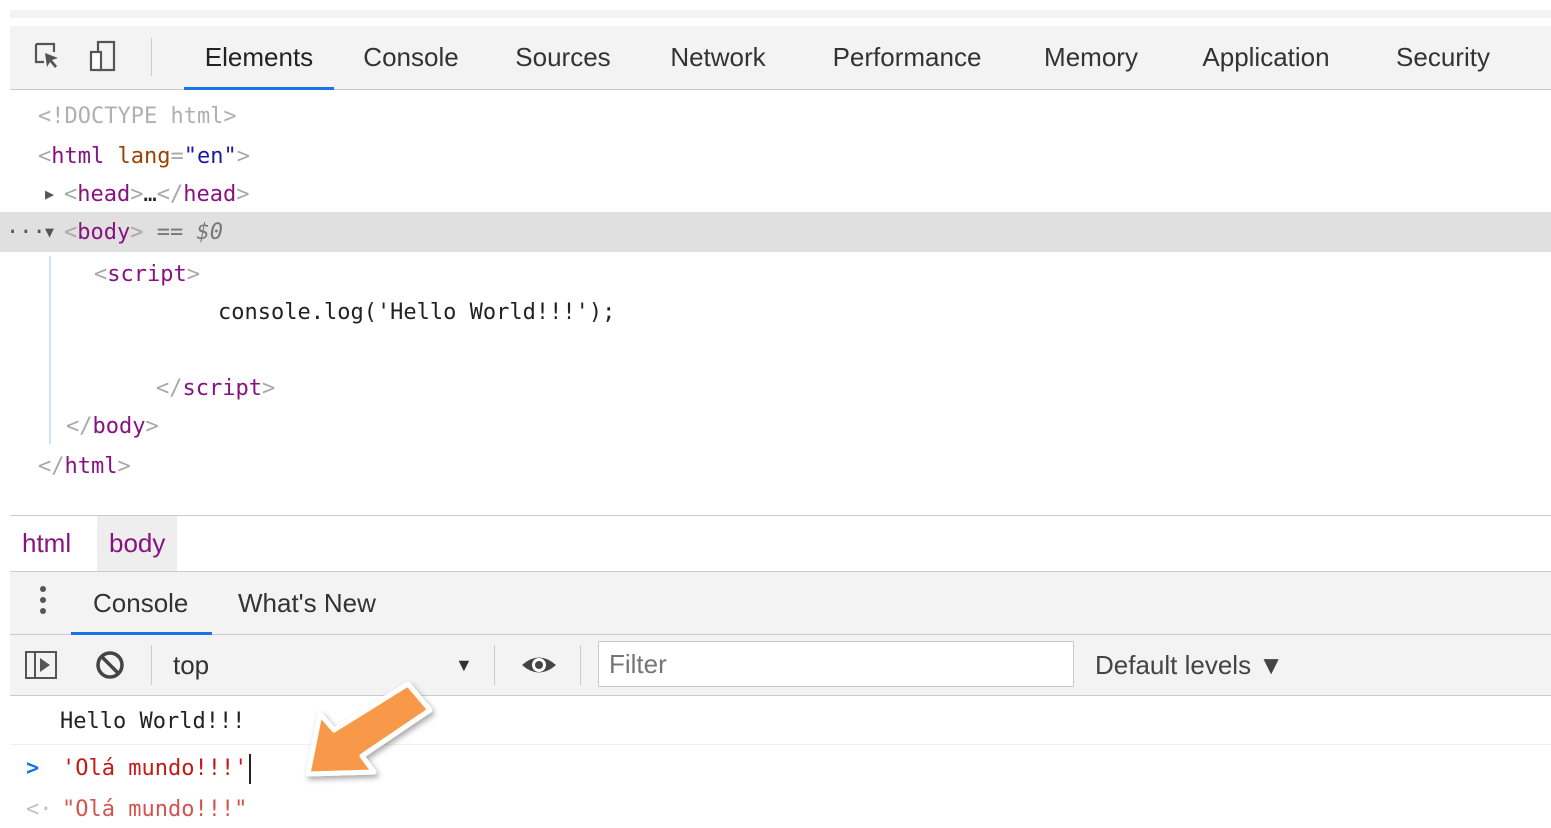  Describe the element at coordinates (104, 56) in the screenshot. I see `device-toolbar-icon` at that location.